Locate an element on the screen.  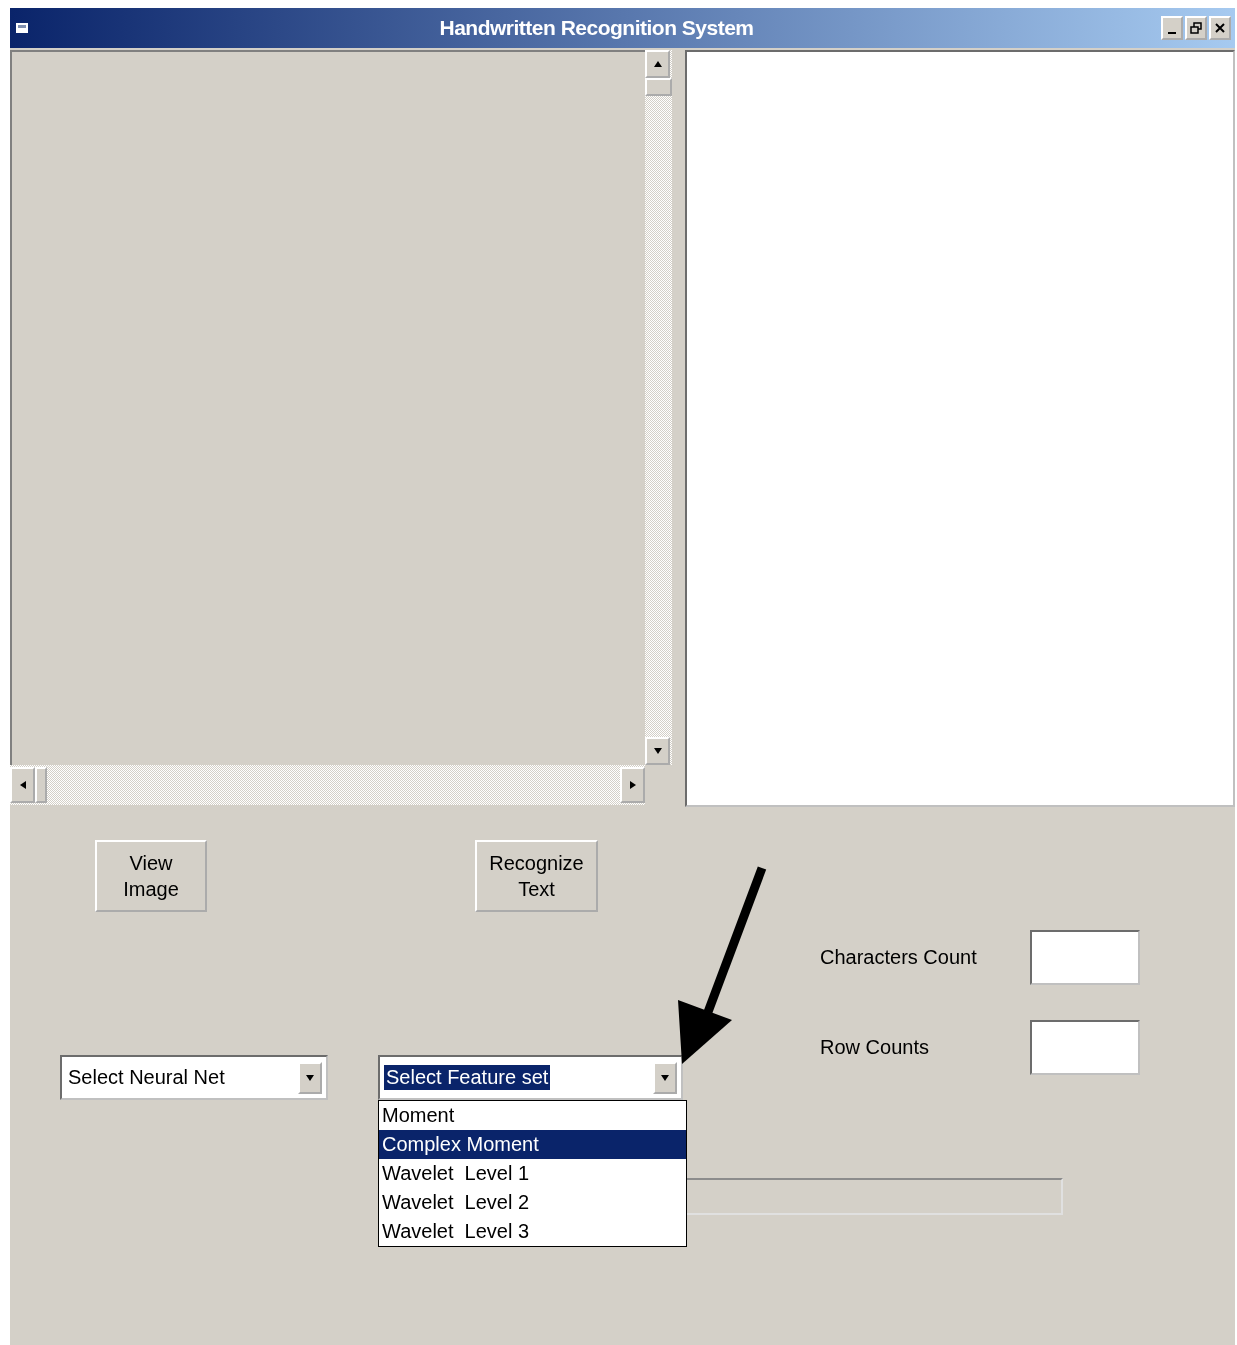
scroll-up-button is located at coordinates (657, 64).